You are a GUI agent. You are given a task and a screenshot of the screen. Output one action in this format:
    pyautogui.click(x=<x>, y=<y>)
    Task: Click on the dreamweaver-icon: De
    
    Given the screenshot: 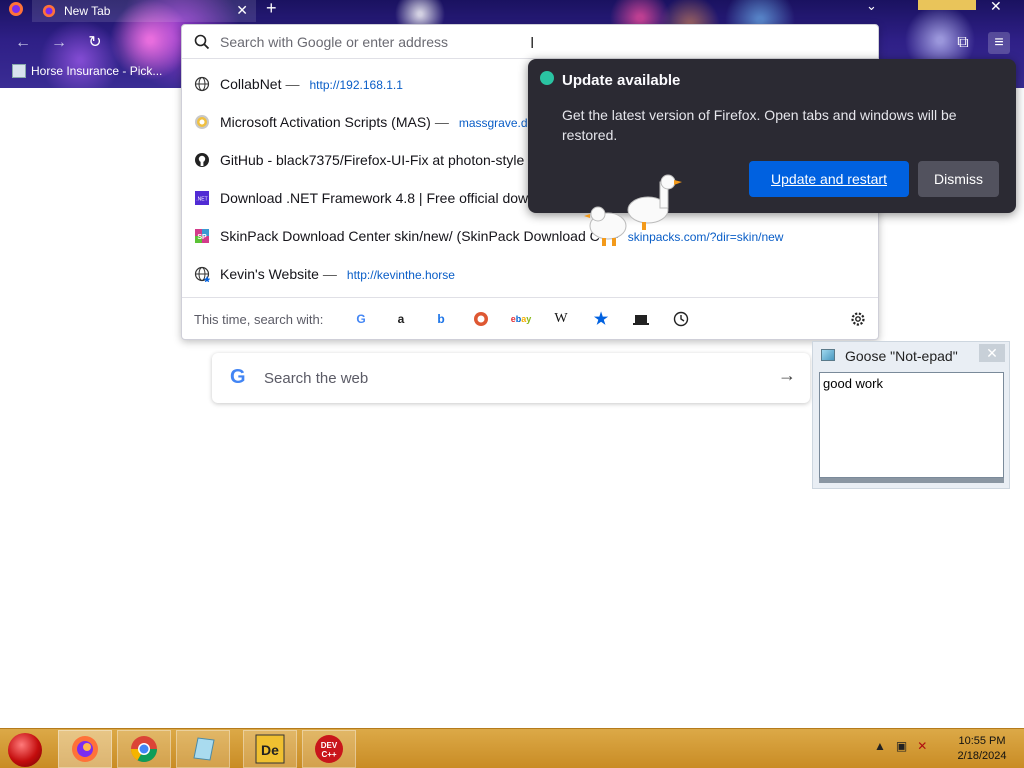 What is the action you would take?
    pyautogui.click(x=270, y=749)
    